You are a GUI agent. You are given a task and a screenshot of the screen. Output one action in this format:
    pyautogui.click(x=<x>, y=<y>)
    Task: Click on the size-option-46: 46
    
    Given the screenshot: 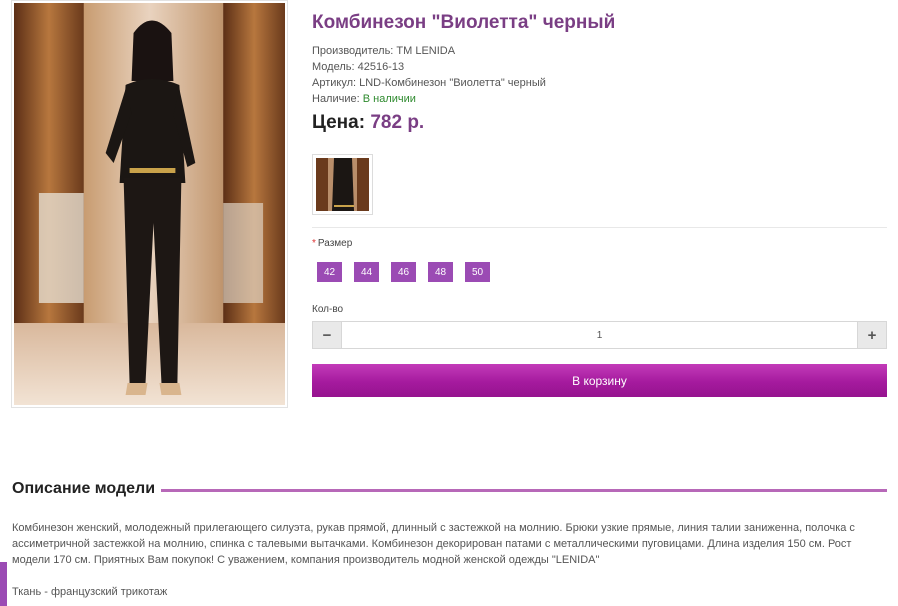 What is the action you would take?
    pyautogui.click(x=403, y=272)
    